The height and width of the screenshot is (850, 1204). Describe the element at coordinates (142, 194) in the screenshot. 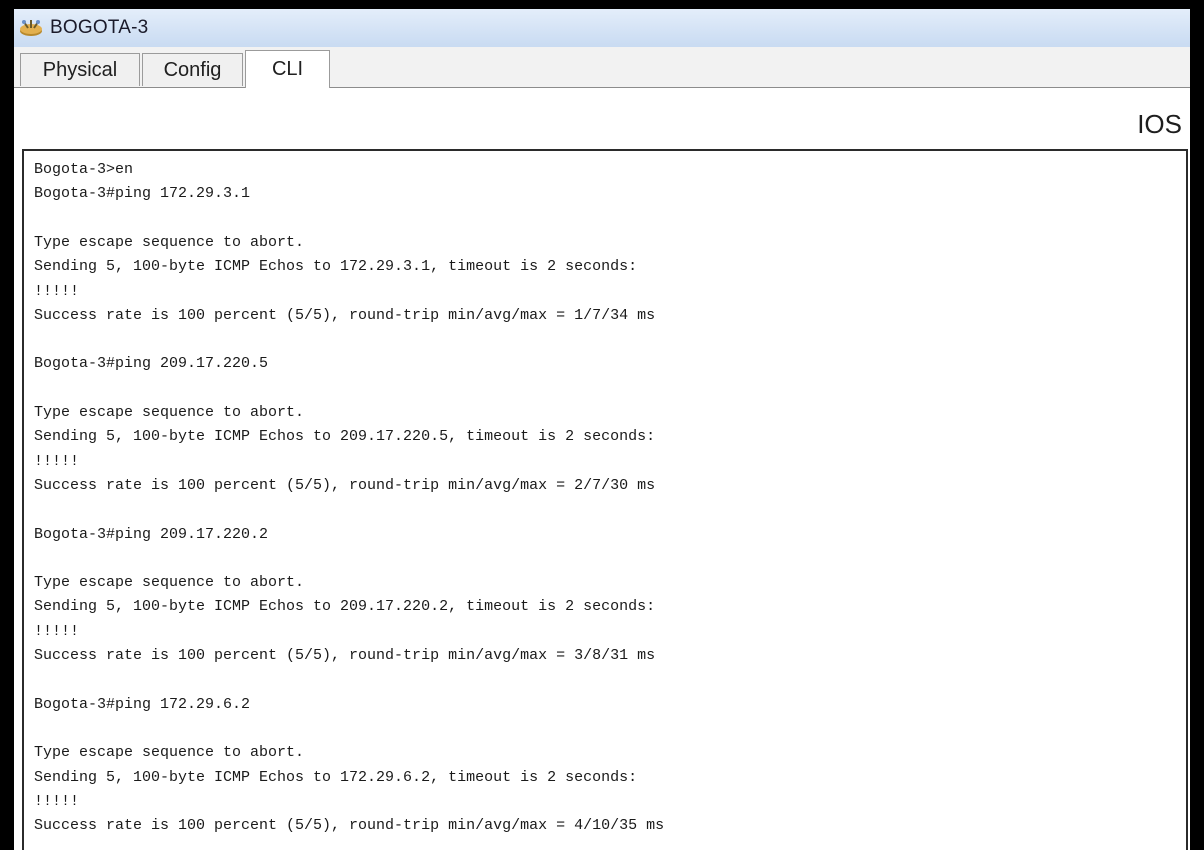

I see `console-line: Bogota-3#ping 172.29.3.1` at that location.